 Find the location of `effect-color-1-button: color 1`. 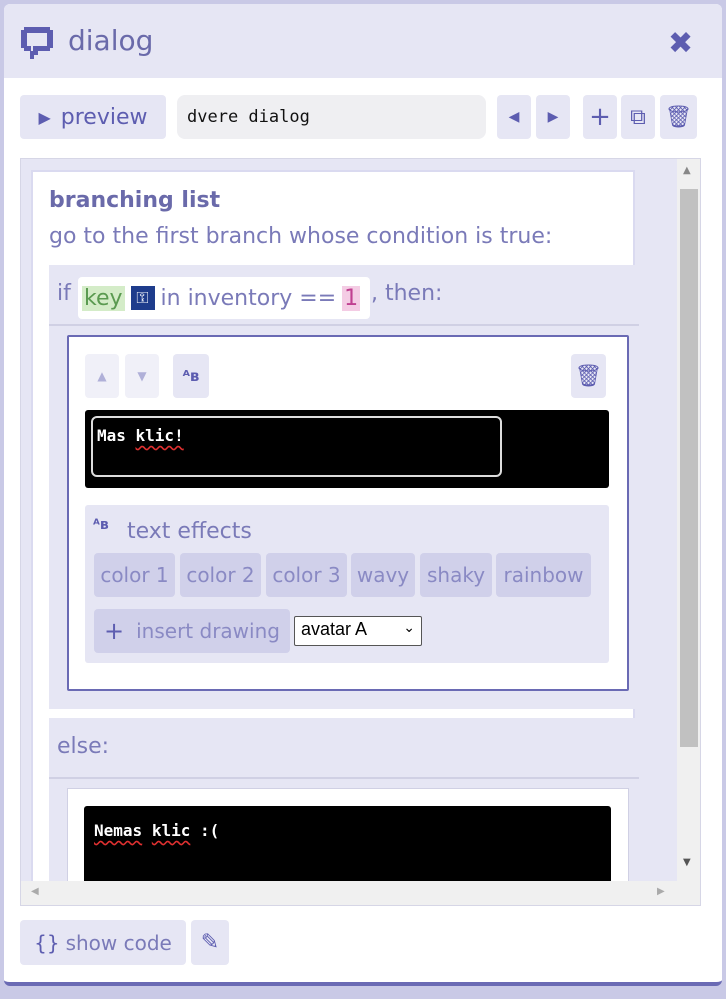

effect-color-1-button: color 1 is located at coordinates (134, 575).